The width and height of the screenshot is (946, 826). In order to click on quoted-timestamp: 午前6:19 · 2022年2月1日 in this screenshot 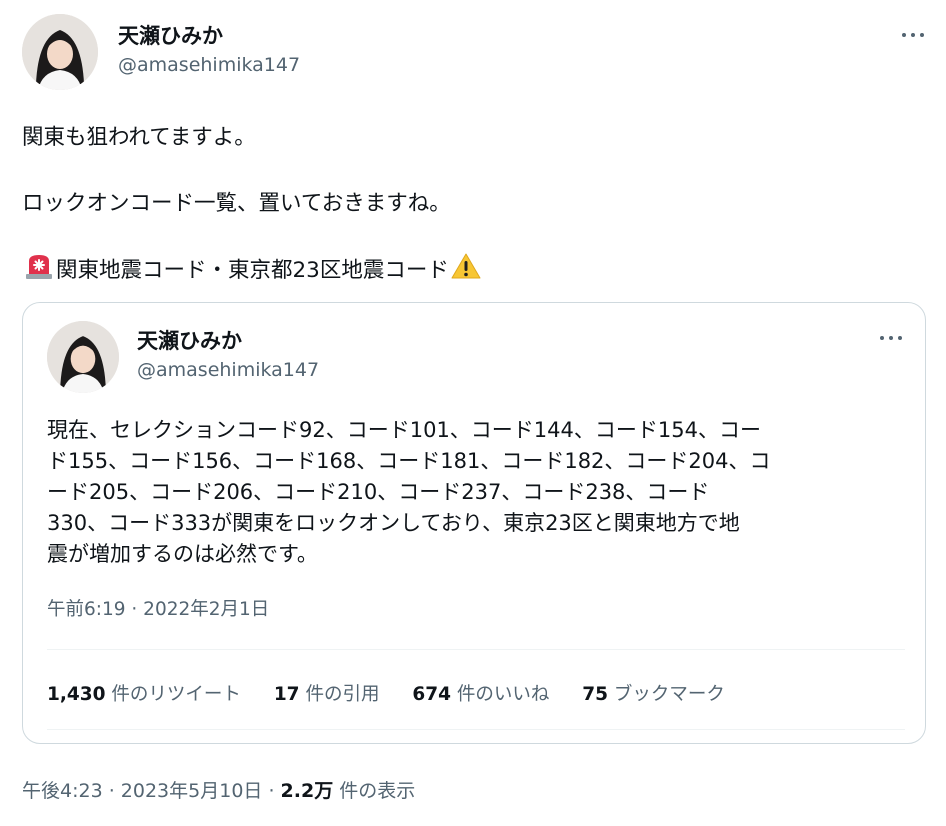, I will do `click(158, 608)`.